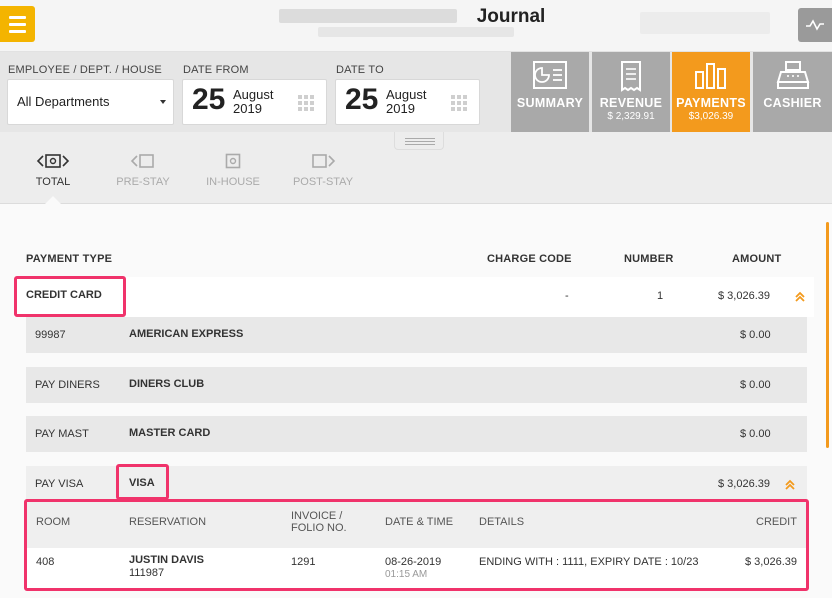  What do you see at coordinates (416, 385) in the screenshot?
I see `list-item: PAY DINERS DINERS CLUB $ 0.00` at bounding box center [416, 385].